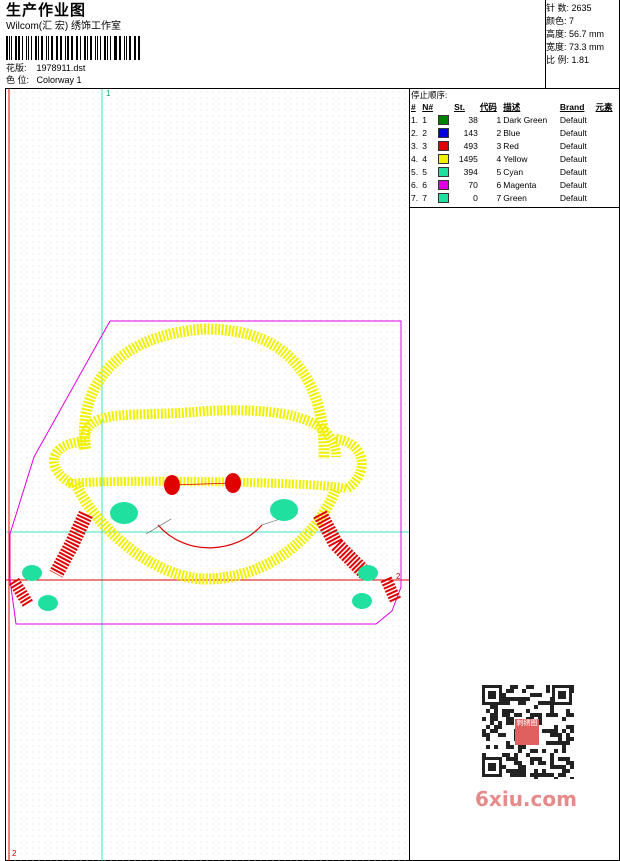  I want to click on watermark: 刺绣图 6xiu.com, so click(526, 749).